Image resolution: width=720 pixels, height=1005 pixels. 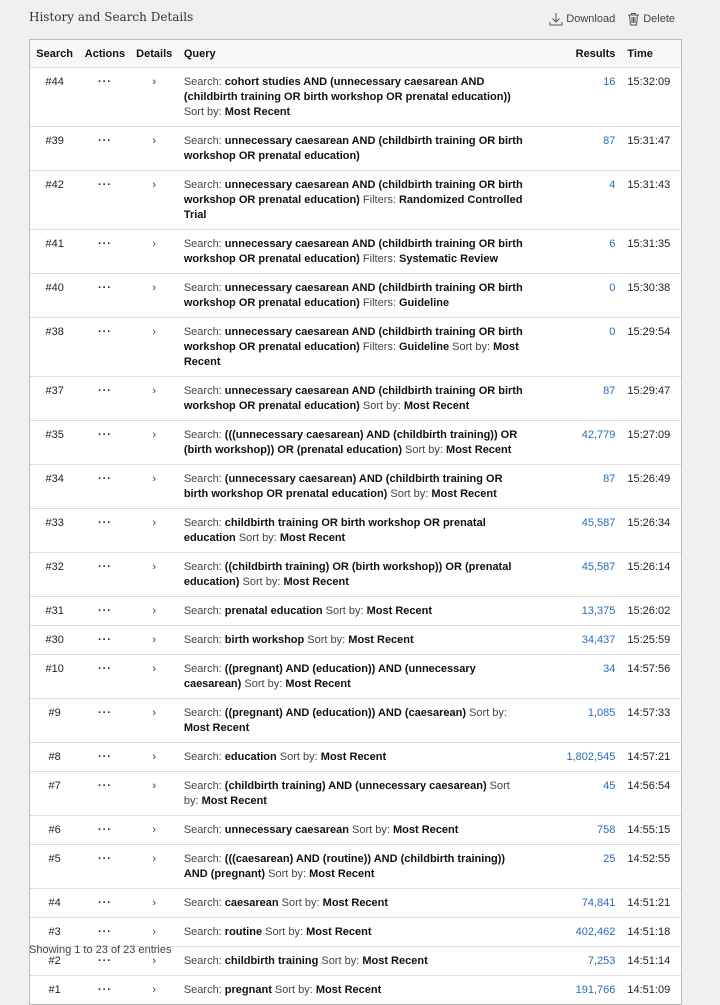 What do you see at coordinates (651, 486) in the screenshot?
I see `time-cell: 15:26:49` at bounding box center [651, 486].